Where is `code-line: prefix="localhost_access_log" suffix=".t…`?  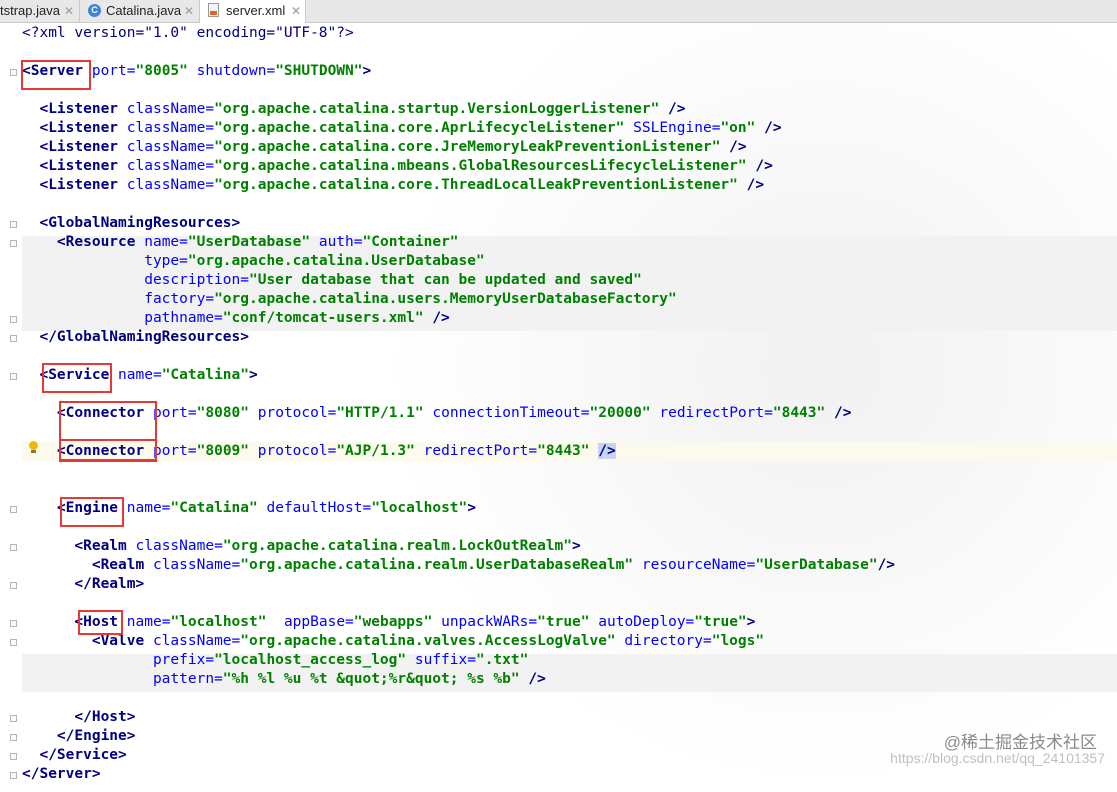 code-line: prefix="localhost_access_log" suffix=".t… is located at coordinates (340, 660).